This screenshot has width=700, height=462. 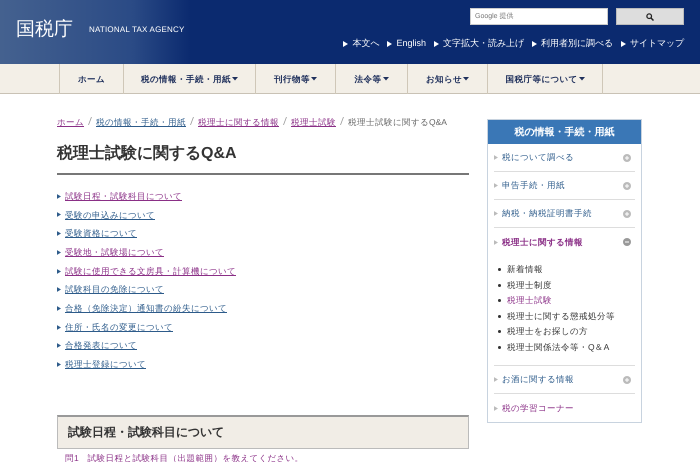 What do you see at coordinates (119, 327) in the screenshot?
I see `anchor-link: 住所・氏名の変更について` at bounding box center [119, 327].